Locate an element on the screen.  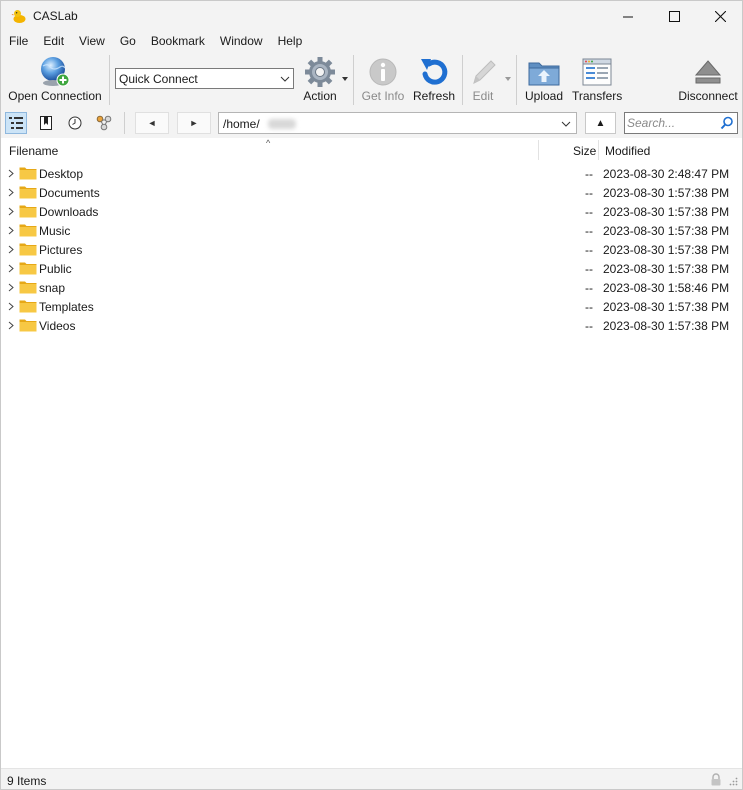
table-row: snap -- 2023-08-30 1:58:46 PM is located at coordinates (371, 287).